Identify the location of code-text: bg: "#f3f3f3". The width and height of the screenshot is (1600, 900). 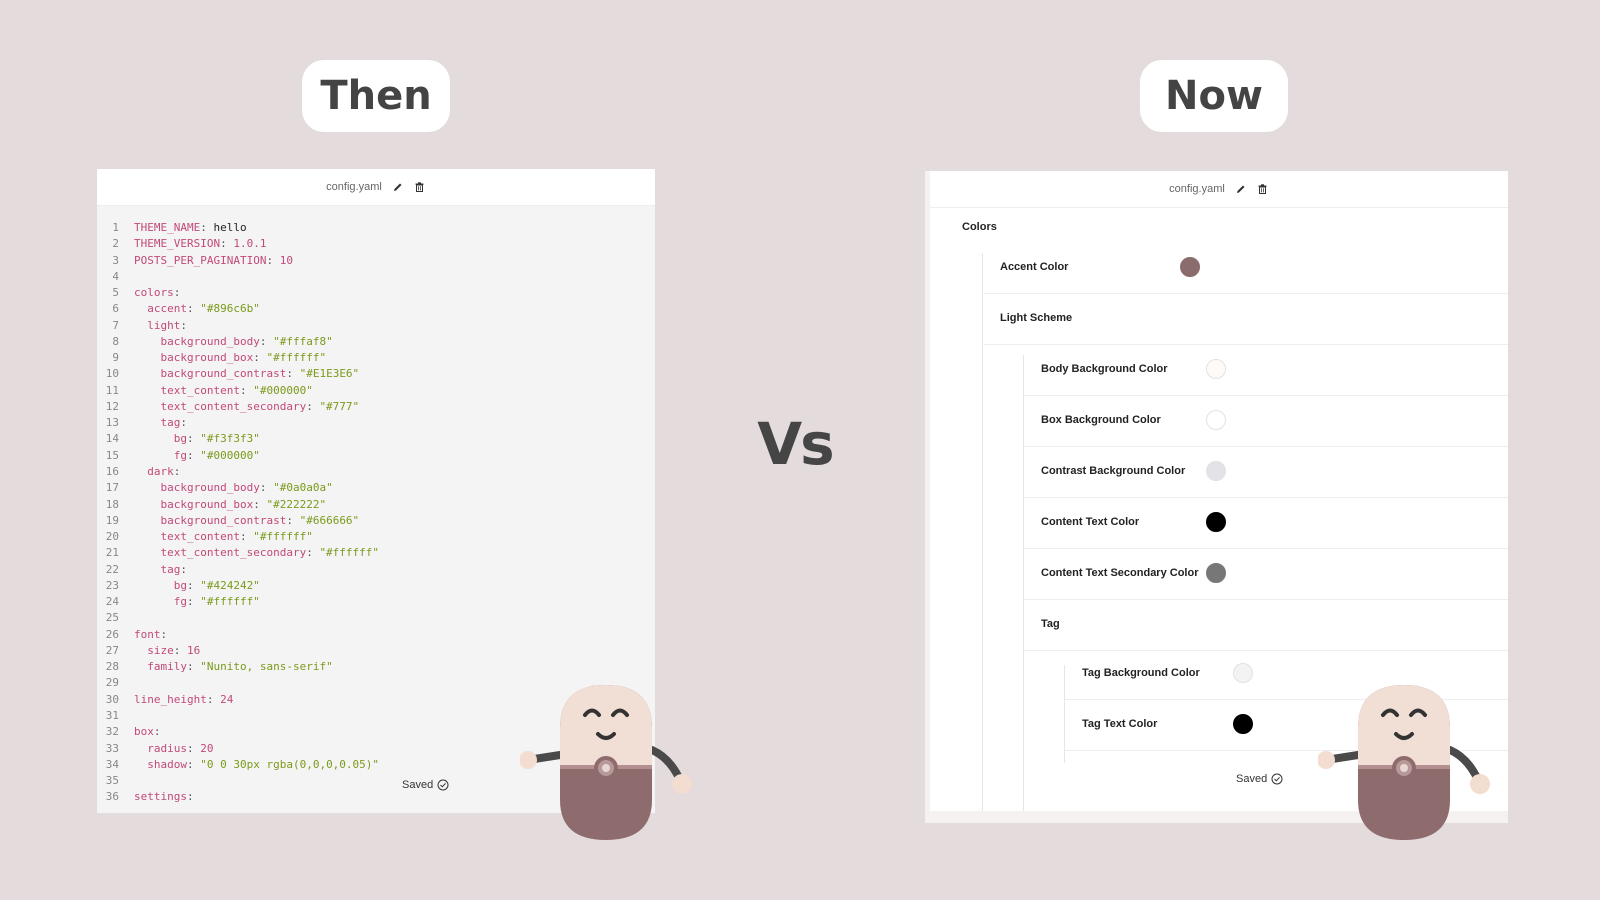
(197, 439).